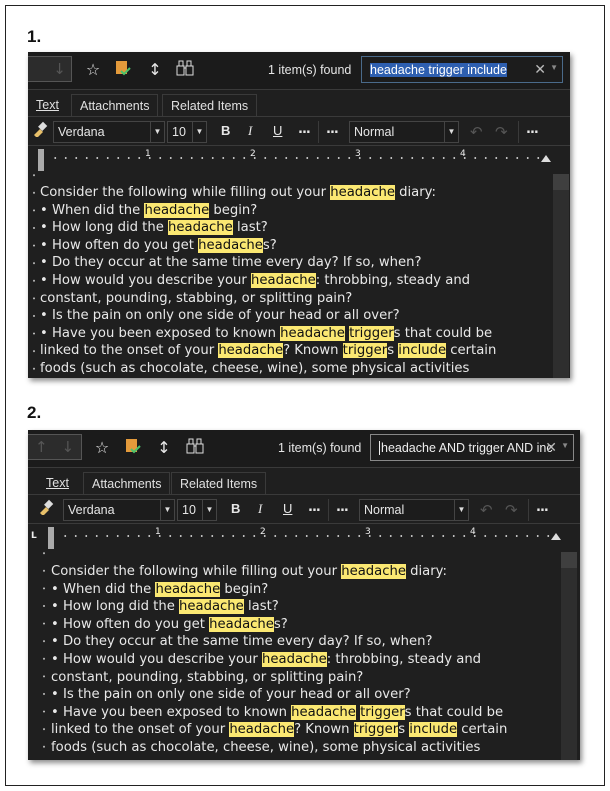 This screenshot has height=791, width=610. I want to click on search-value: headache AND trigger AND inc, so click(466, 447).